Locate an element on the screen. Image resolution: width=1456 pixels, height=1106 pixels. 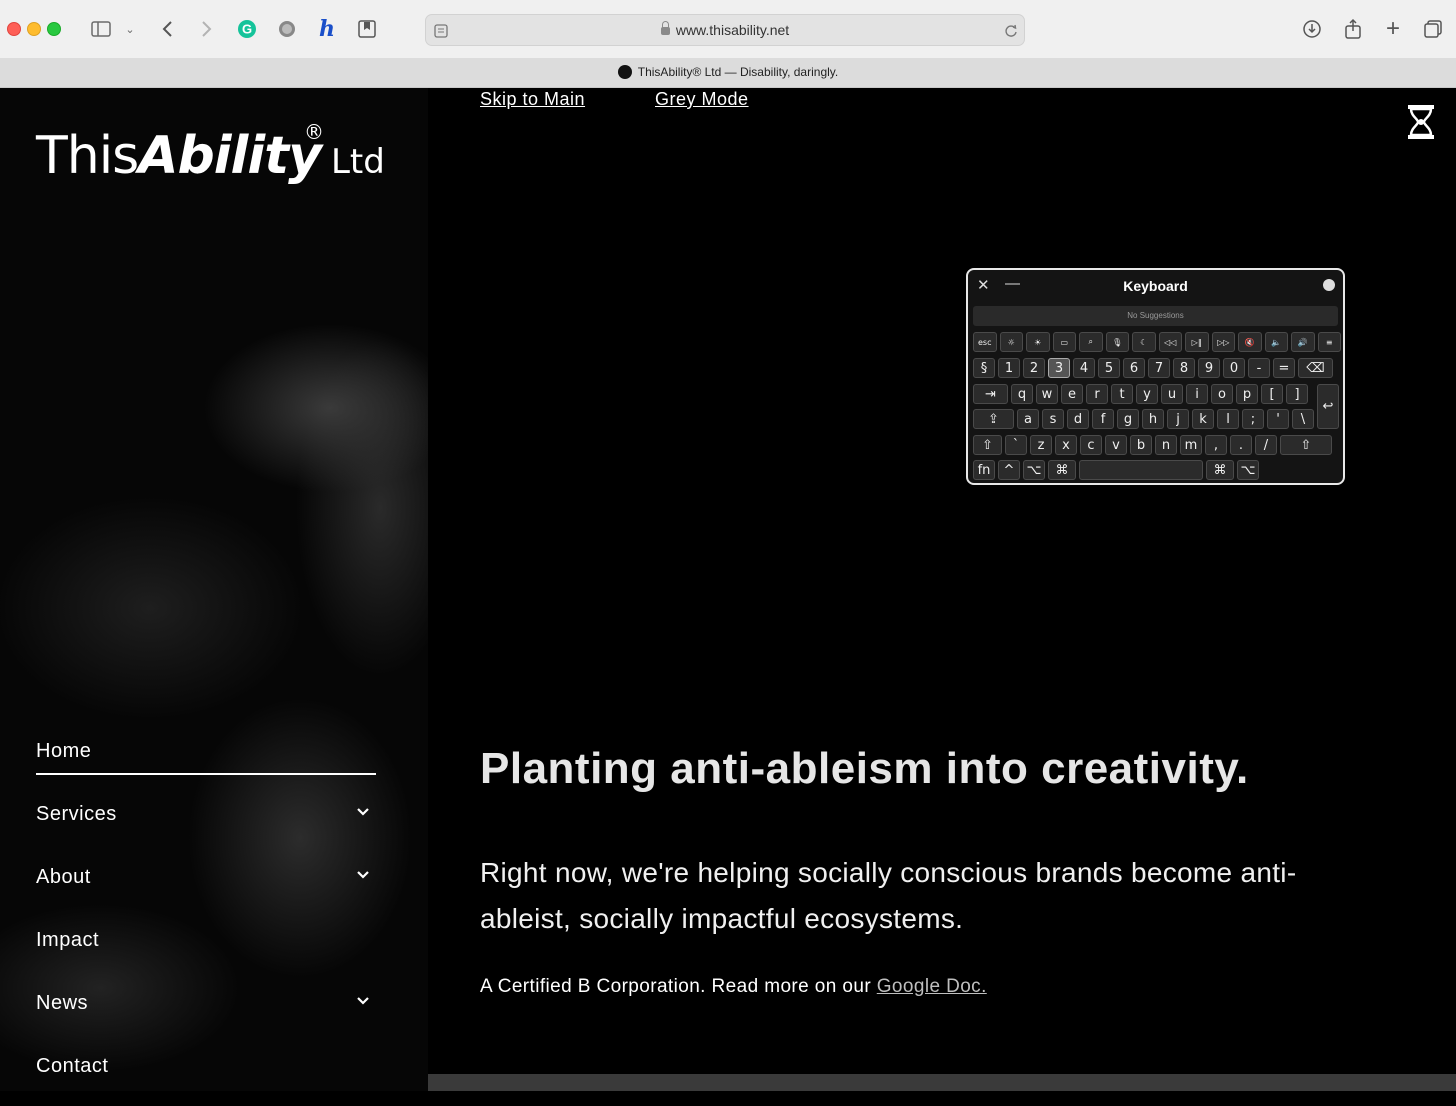
keyboard-key: 9 is located at coordinates (1209, 368).